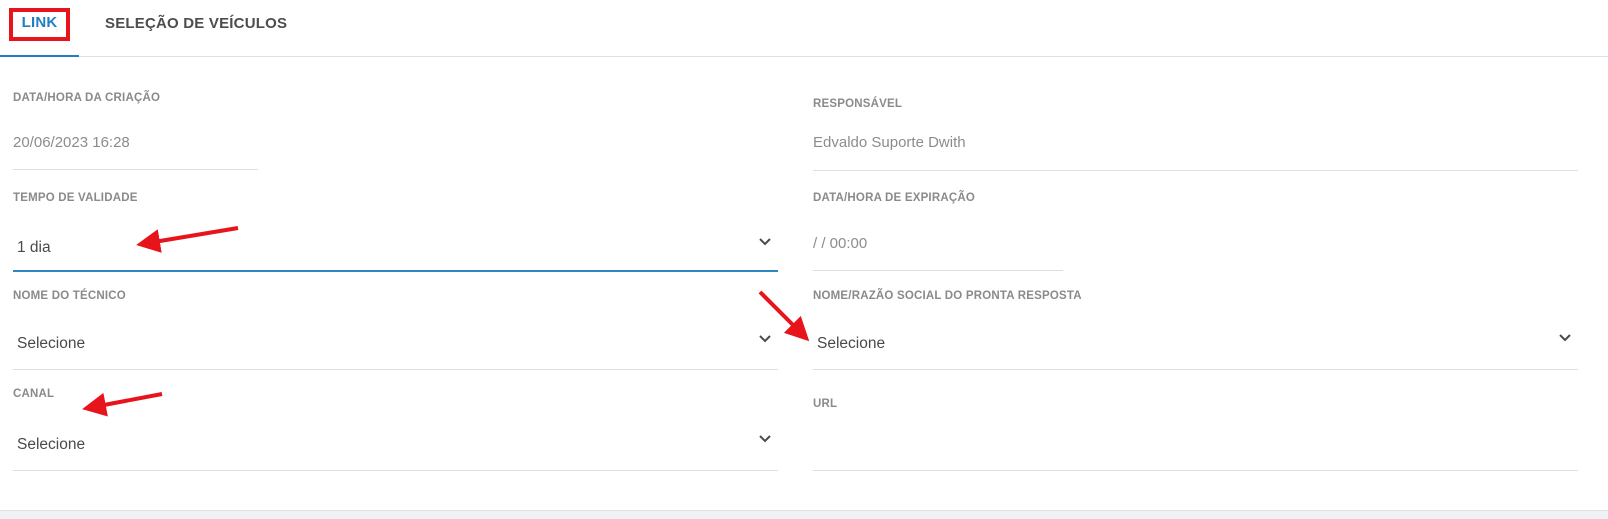 This screenshot has width=1608, height=519. I want to click on created-at-value: 20/06/2023 16:28, so click(71, 142).